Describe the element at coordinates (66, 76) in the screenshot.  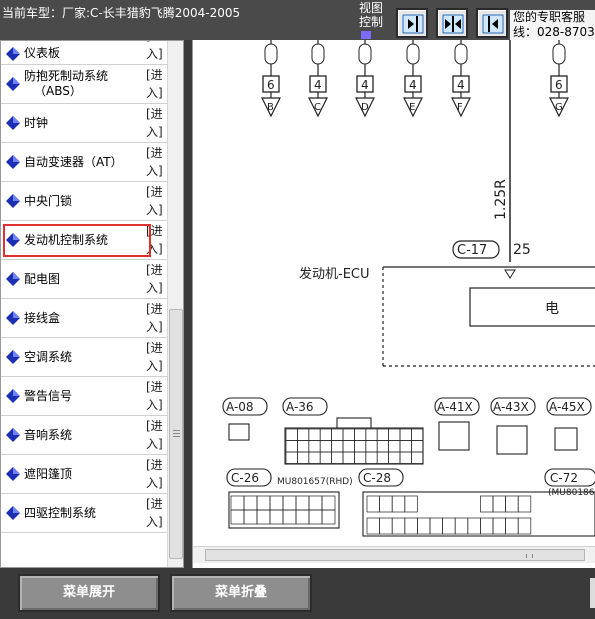
I see `menu-item-label: 防抱死制动系统` at that location.